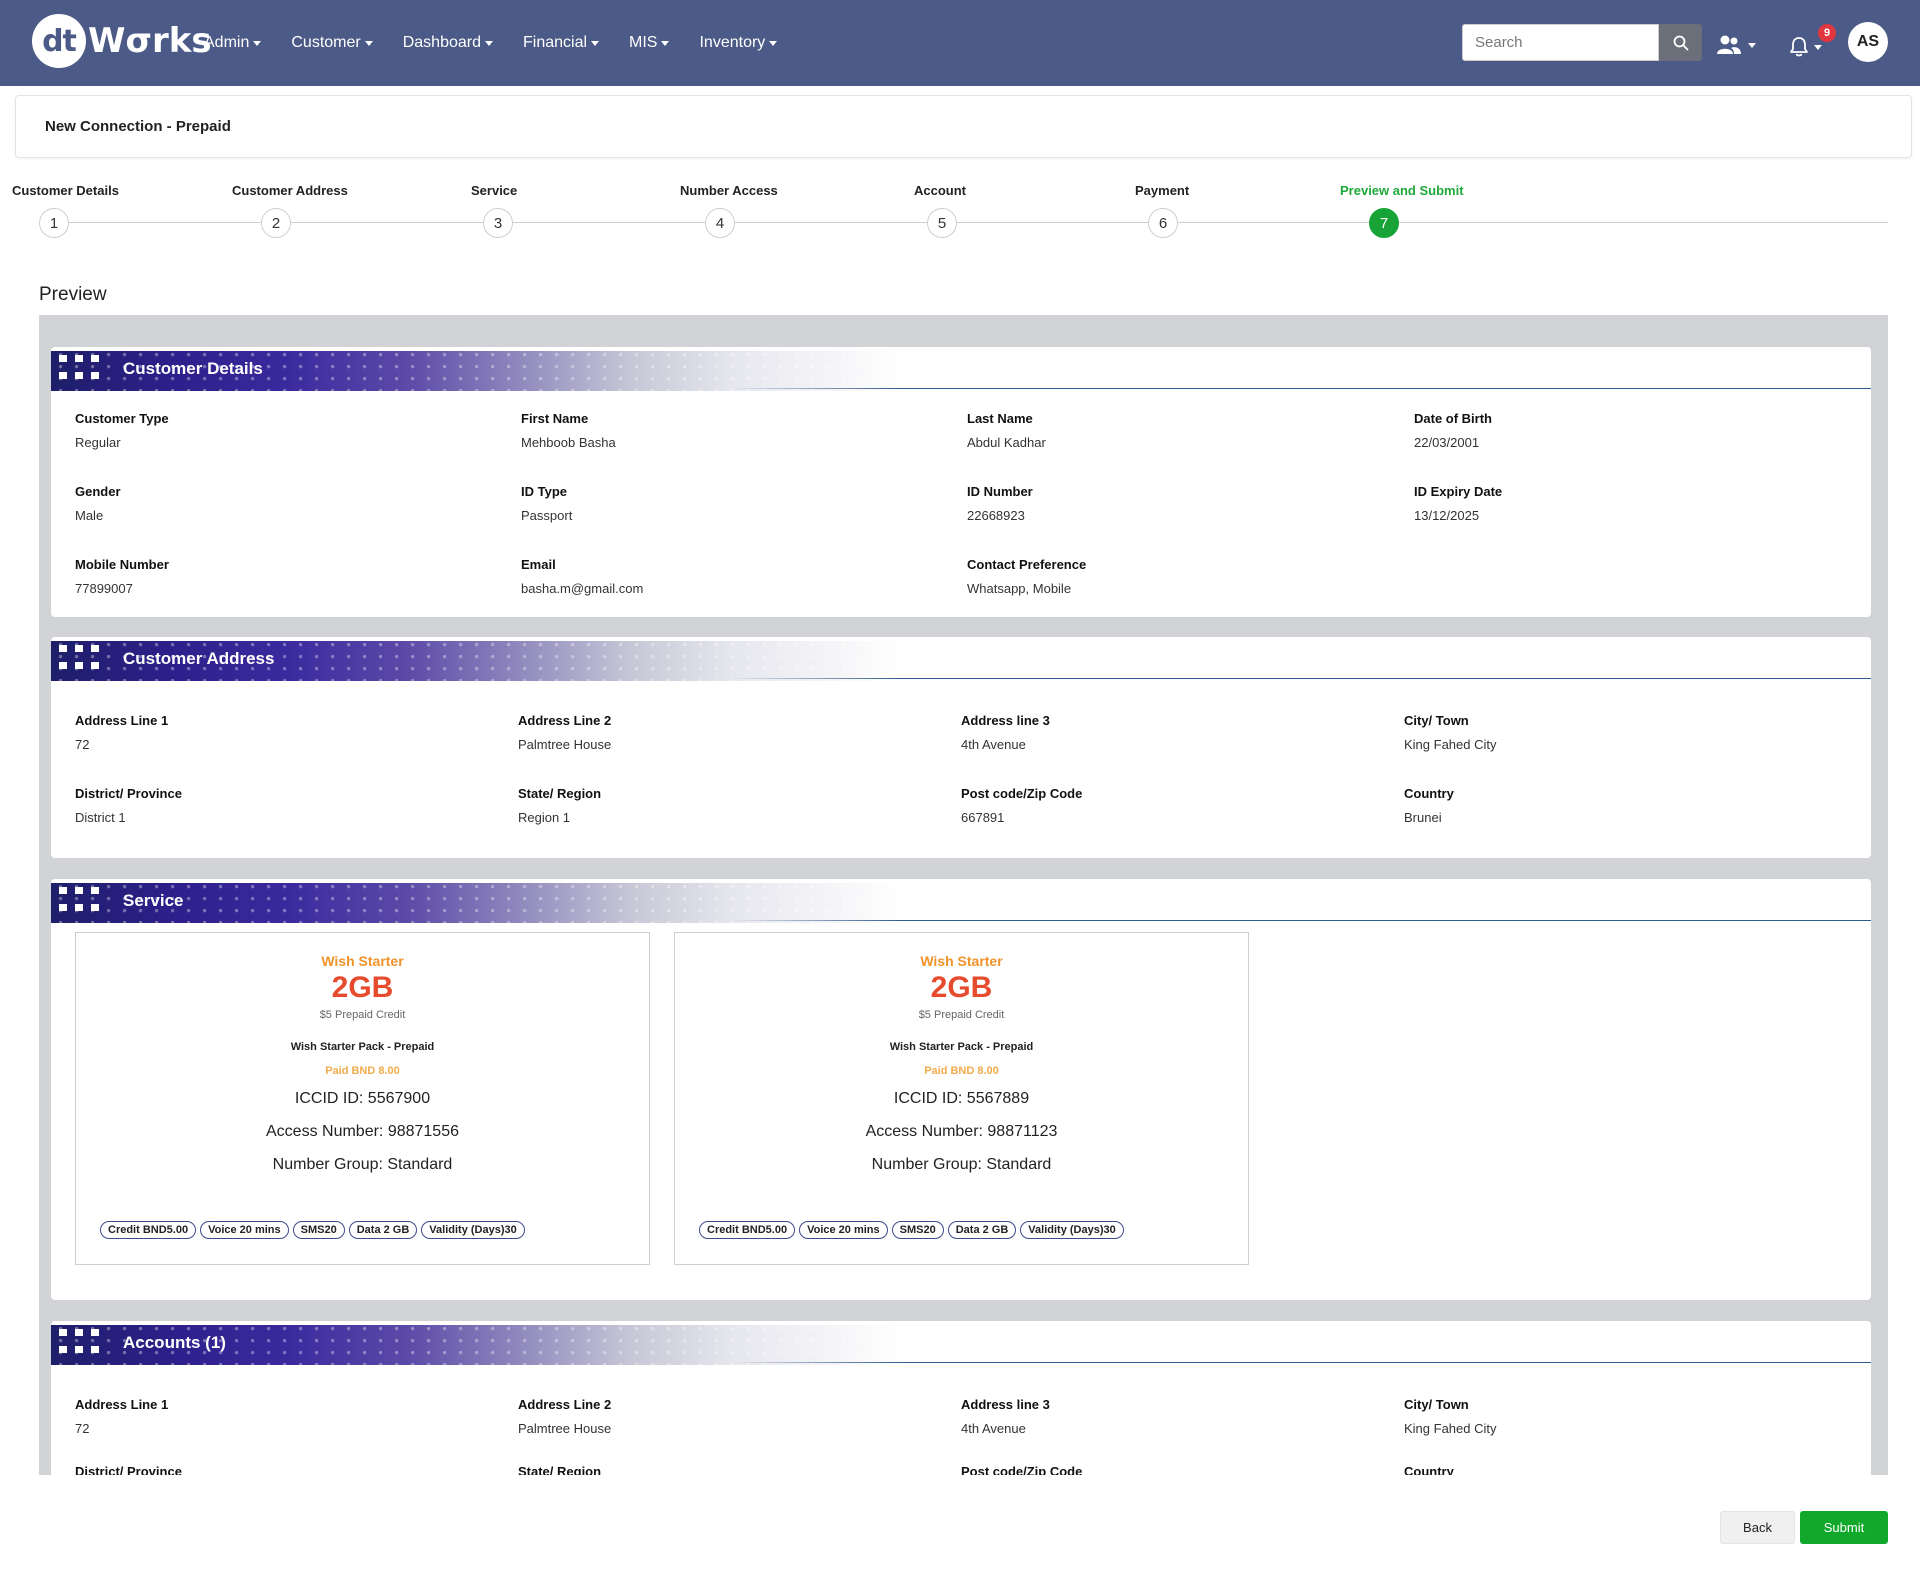 The height and width of the screenshot is (1583, 1920). What do you see at coordinates (383, 1230) in the screenshot?
I see `tag-data: Data 2 GB` at bounding box center [383, 1230].